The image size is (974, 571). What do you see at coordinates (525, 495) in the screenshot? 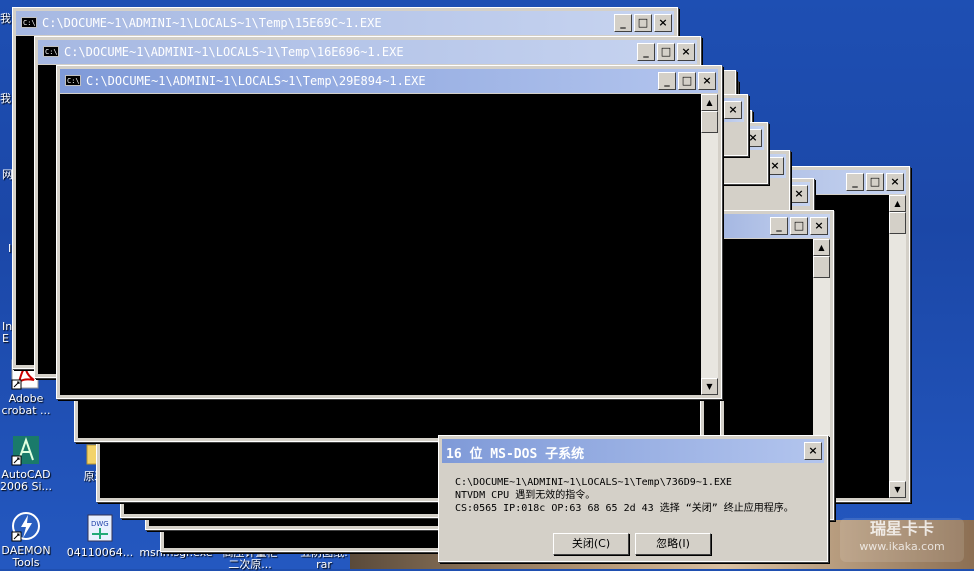
I see `dialog-message-error: NTVDM CPU 遇到无效的指令。` at bounding box center [525, 495].